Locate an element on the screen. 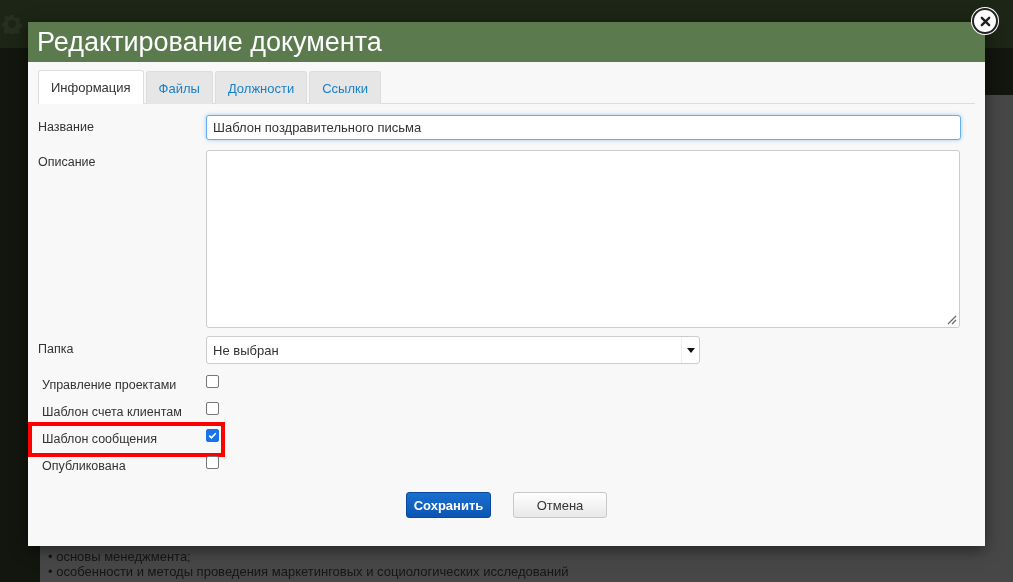 Image resolution: width=1013 pixels, height=582 pixels. field-label: Шаблон счета клиентам is located at coordinates (112, 412).